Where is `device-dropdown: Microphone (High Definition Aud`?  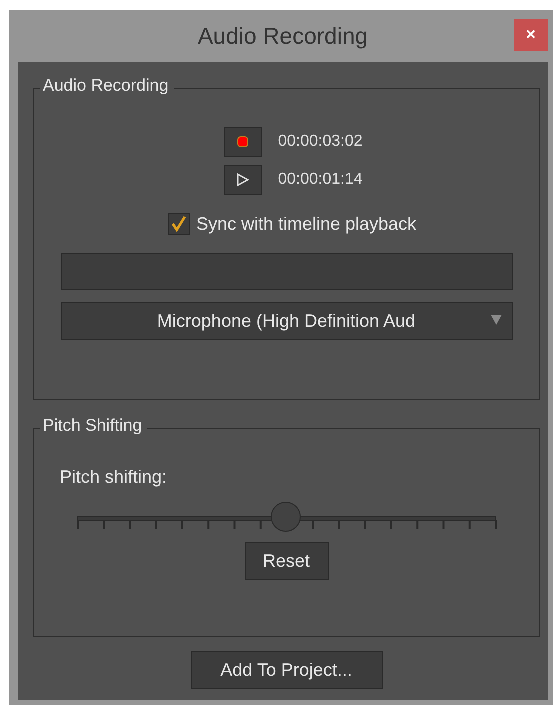
device-dropdown: Microphone (High Definition Aud is located at coordinates (286, 321).